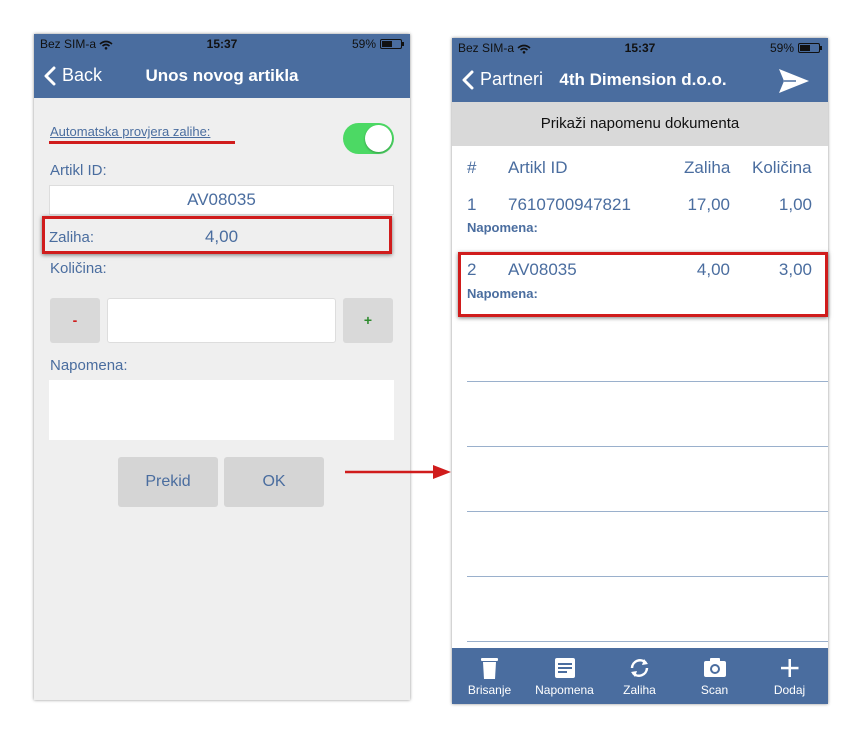 The image size is (866, 744). I want to click on napomena-label: Napomena:, so click(89, 365).